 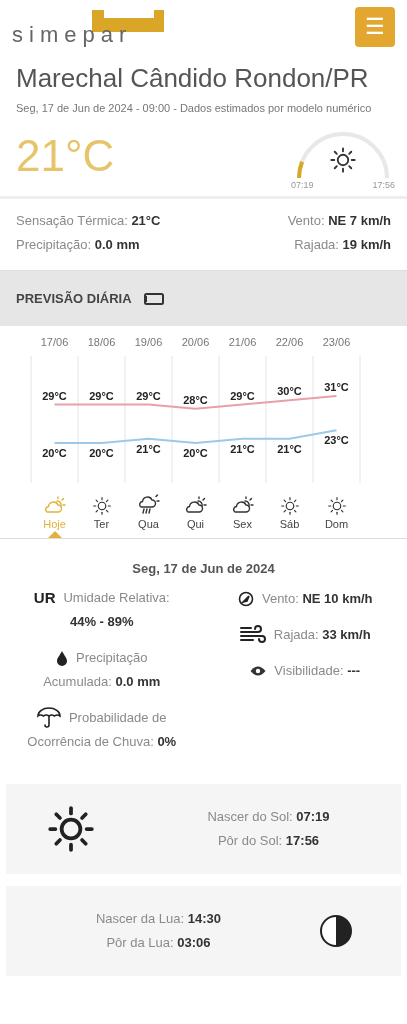 What do you see at coordinates (302, 185) in the screenshot?
I see `sunrise-time: 07:19` at bounding box center [302, 185].